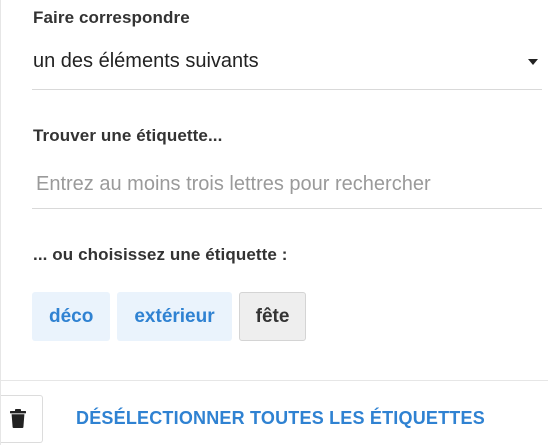  What do you see at coordinates (280, 418) in the screenshot?
I see `deselect-all-tags-link: DÉSÉLECTIONNER TOUTES LES ÉTIQUETTES` at bounding box center [280, 418].